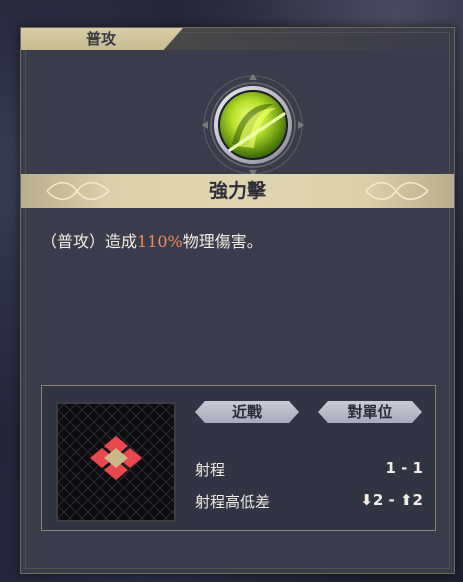 The height and width of the screenshot is (582, 463). What do you see at coordinates (116, 462) in the screenshot?
I see `range-grid` at bounding box center [116, 462].